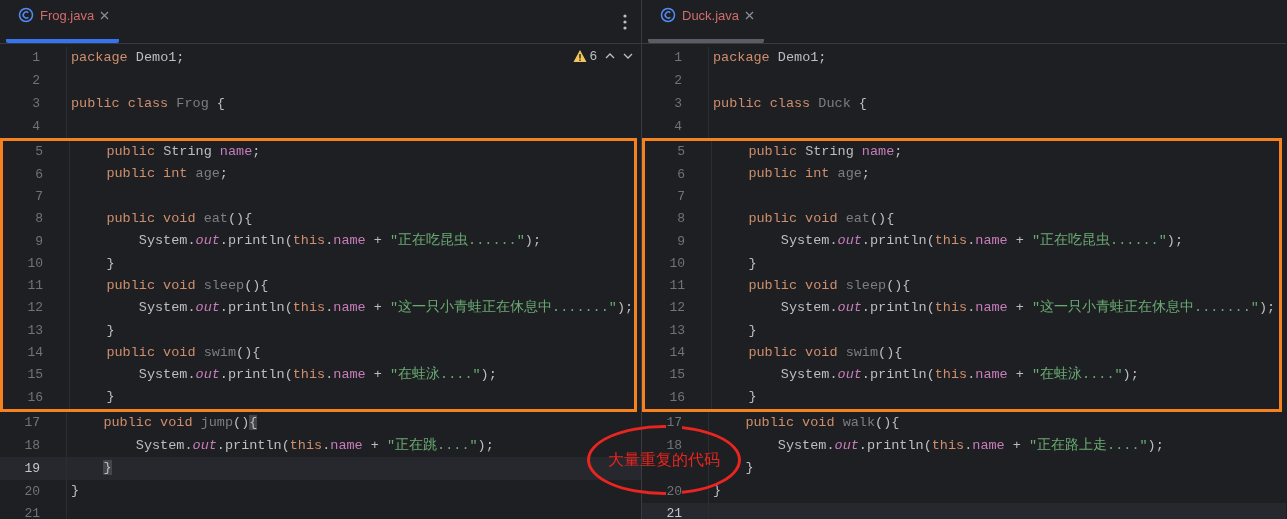 Image resolution: width=1287 pixels, height=519 pixels. I want to click on code-line: System.out.println(this.name + "正在路上走....");, so click(970, 445).